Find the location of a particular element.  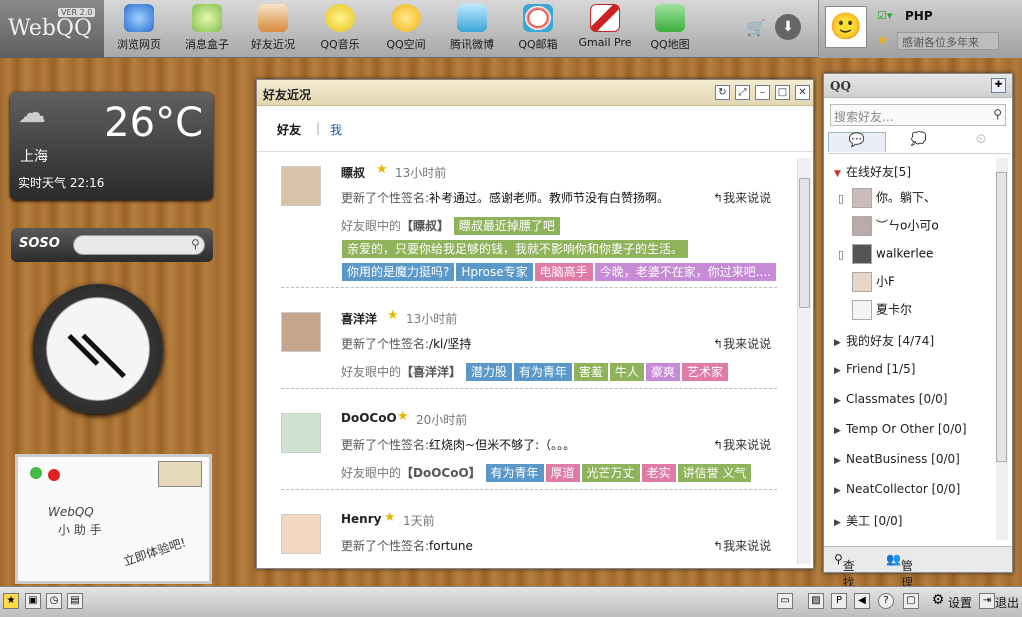

taskbar: ★ ▣ ◷ ▤ ▭ ▨ P ◀ ? ▢ ⚙ 设置 ⇥ 退出 is located at coordinates (511, 601).